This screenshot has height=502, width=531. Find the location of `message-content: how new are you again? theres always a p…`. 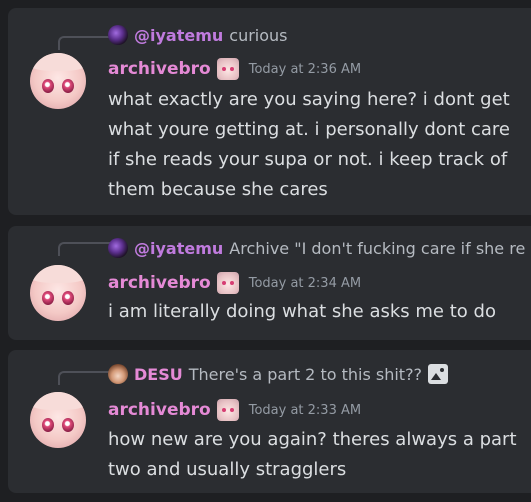

message-content: how new are you again? theres always a p… is located at coordinates (312, 454).